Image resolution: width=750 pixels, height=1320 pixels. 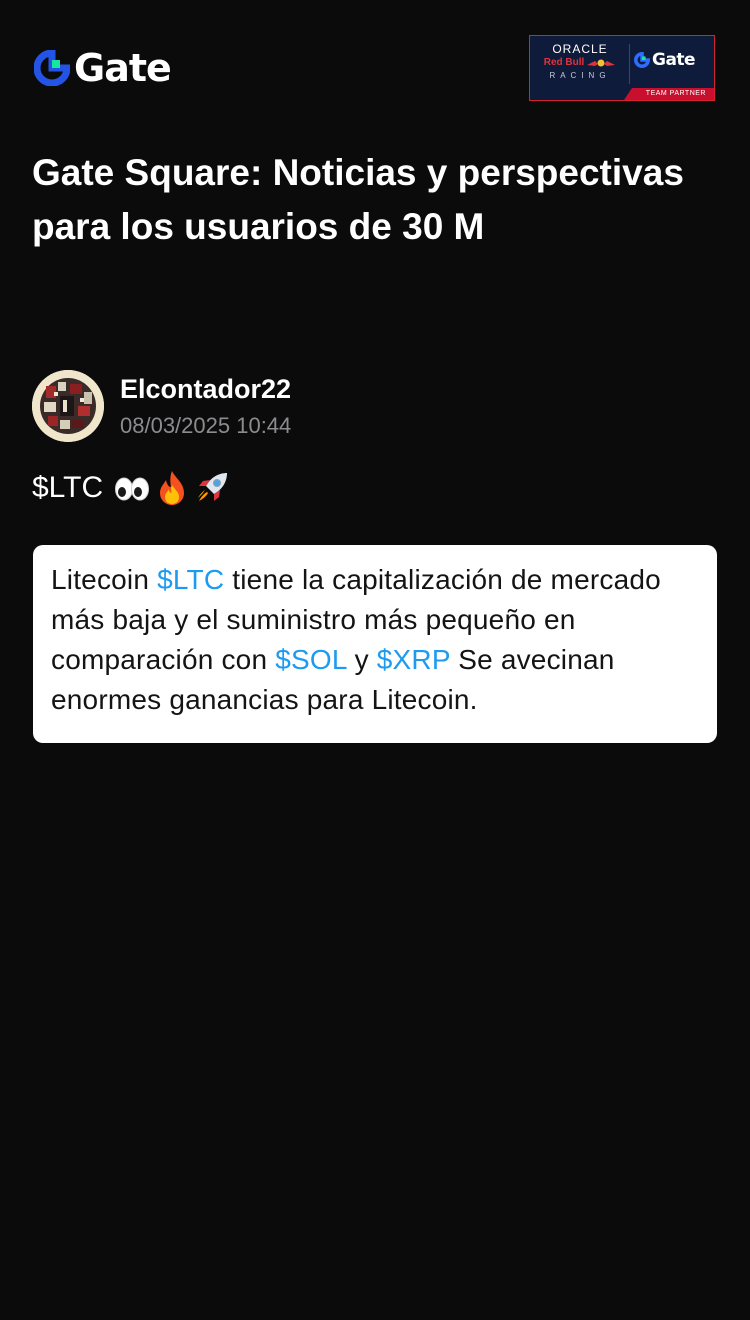 What do you see at coordinates (206, 425) in the screenshot?
I see `post-timestamp: 08/03/2025 10:44` at bounding box center [206, 425].